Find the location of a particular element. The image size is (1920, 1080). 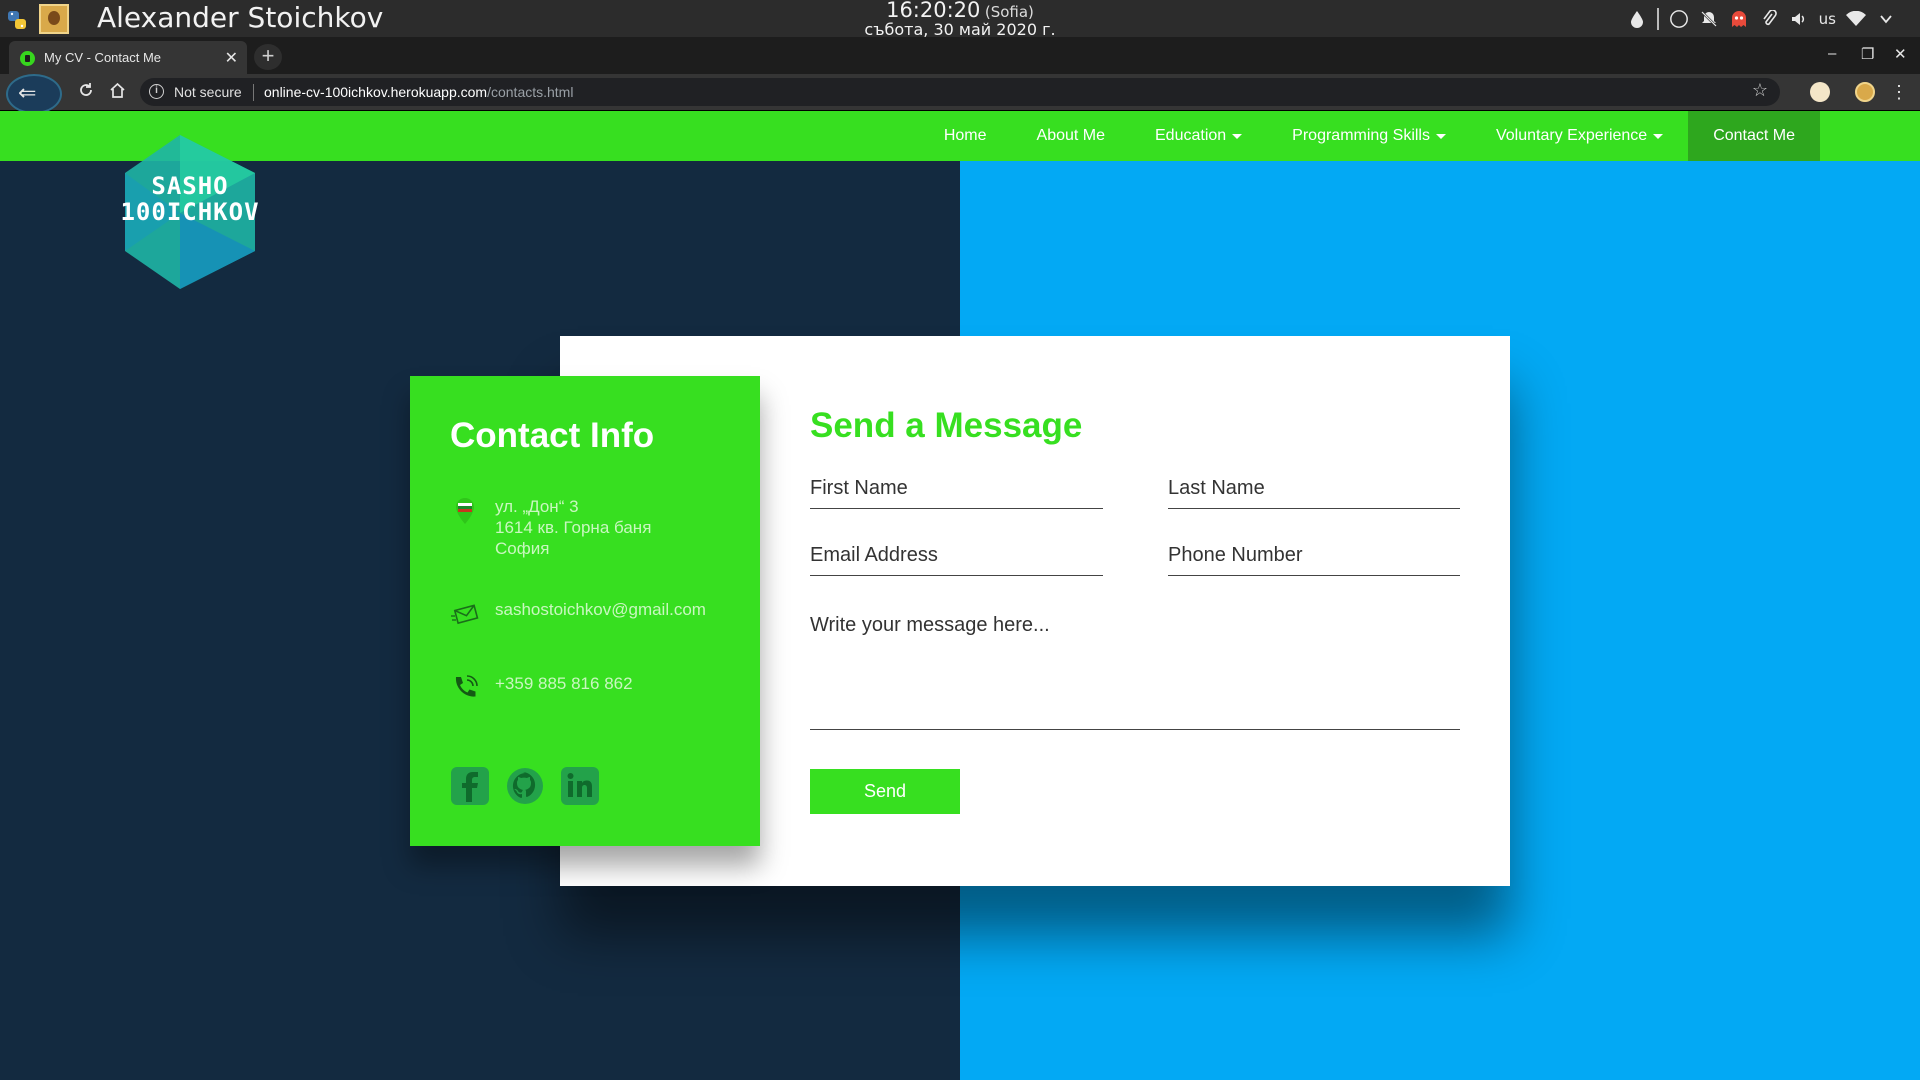

nav-item-label: Contact Me is located at coordinates (1754, 135).